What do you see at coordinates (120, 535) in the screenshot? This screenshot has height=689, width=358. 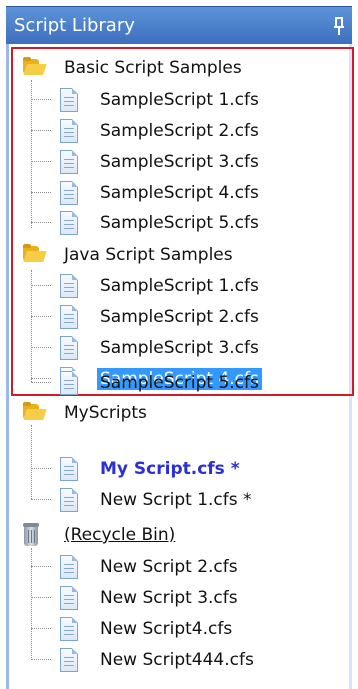 I see `tree-folder-label: (Recycle Bin)` at bounding box center [120, 535].